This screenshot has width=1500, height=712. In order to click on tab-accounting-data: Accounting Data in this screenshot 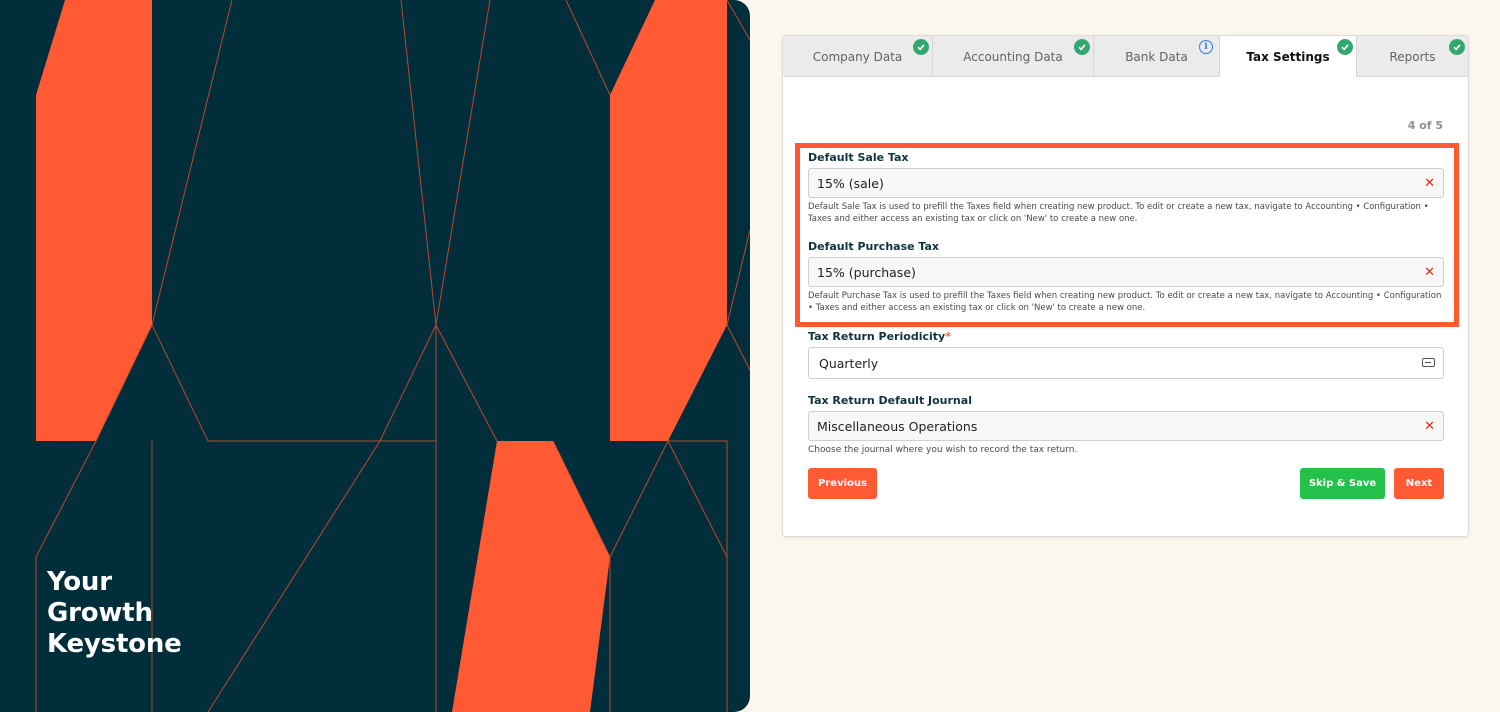, I will do `click(1013, 56)`.